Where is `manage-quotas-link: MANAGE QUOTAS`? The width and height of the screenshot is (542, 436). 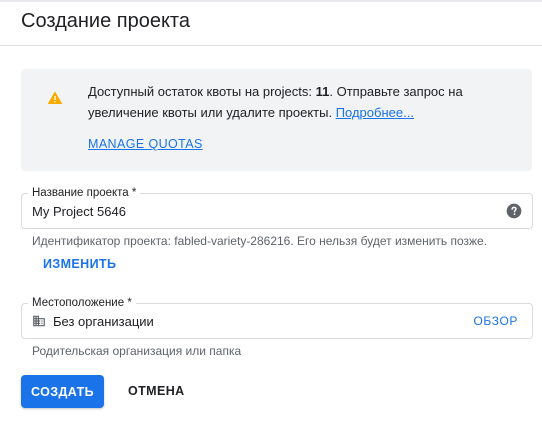 manage-quotas-link: MANAGE QUOTAS is located at coordinates (145, 144).